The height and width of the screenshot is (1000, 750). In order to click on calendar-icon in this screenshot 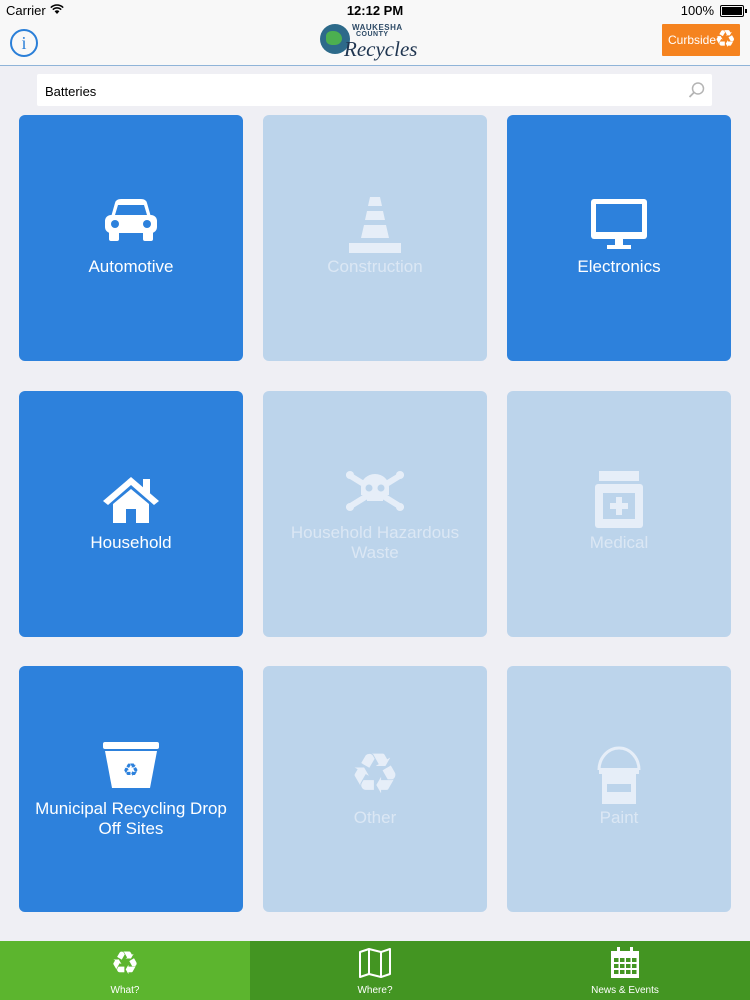, I will do `click(625, 963)`.